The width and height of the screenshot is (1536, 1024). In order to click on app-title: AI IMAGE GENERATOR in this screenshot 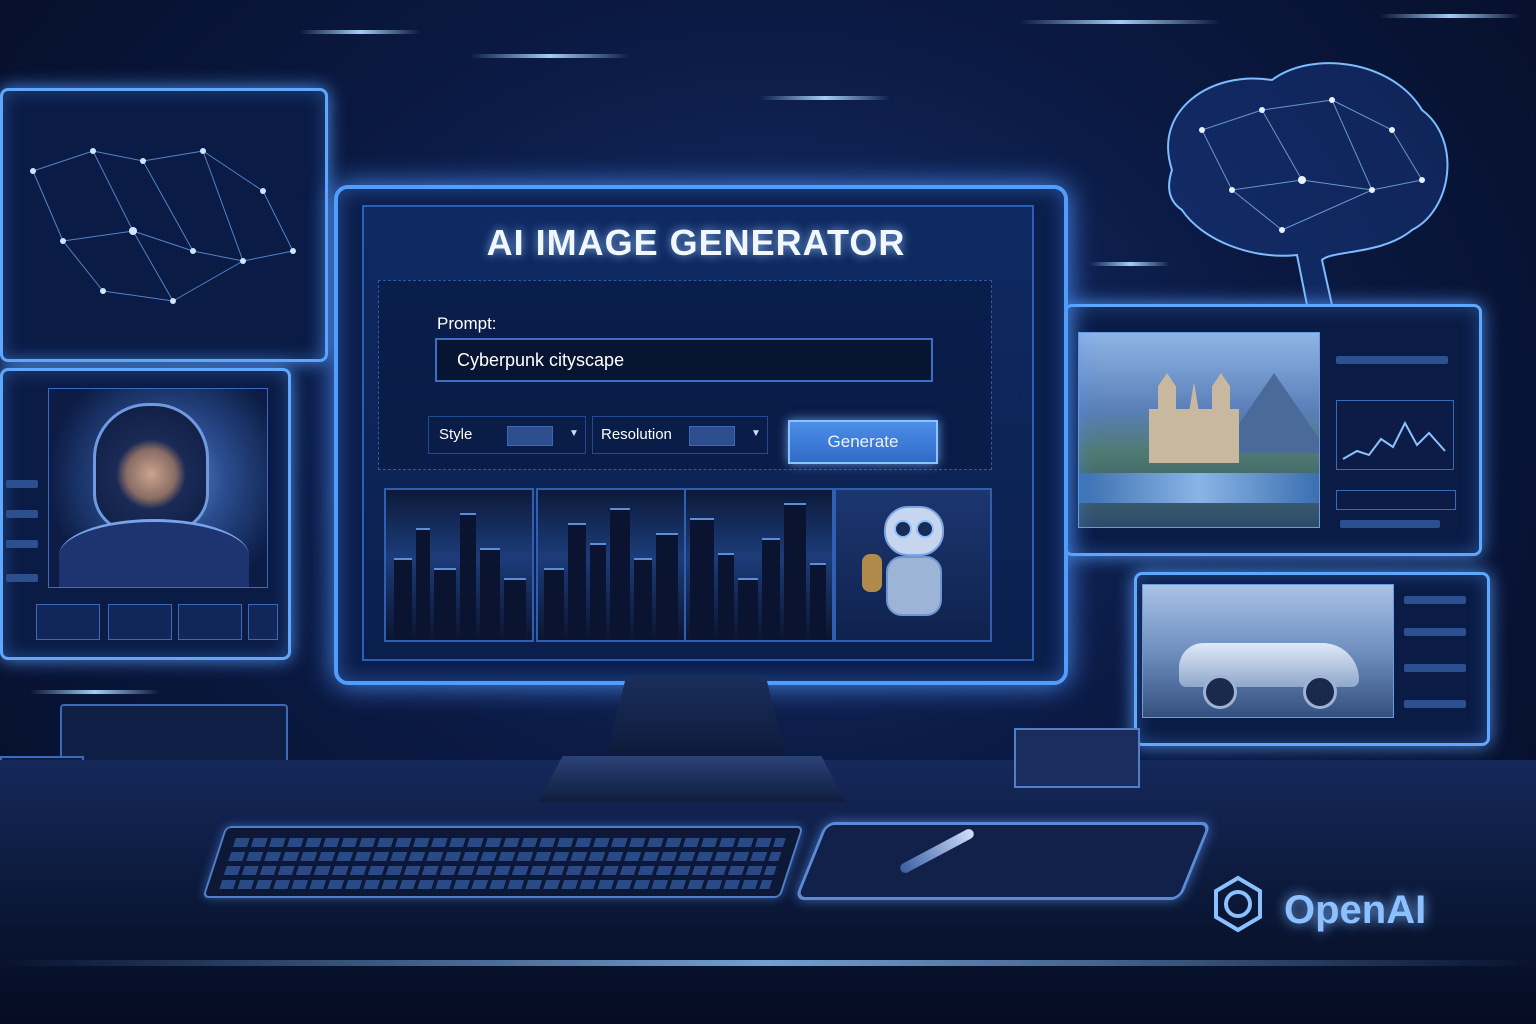, I will do `click(696, 242)`.